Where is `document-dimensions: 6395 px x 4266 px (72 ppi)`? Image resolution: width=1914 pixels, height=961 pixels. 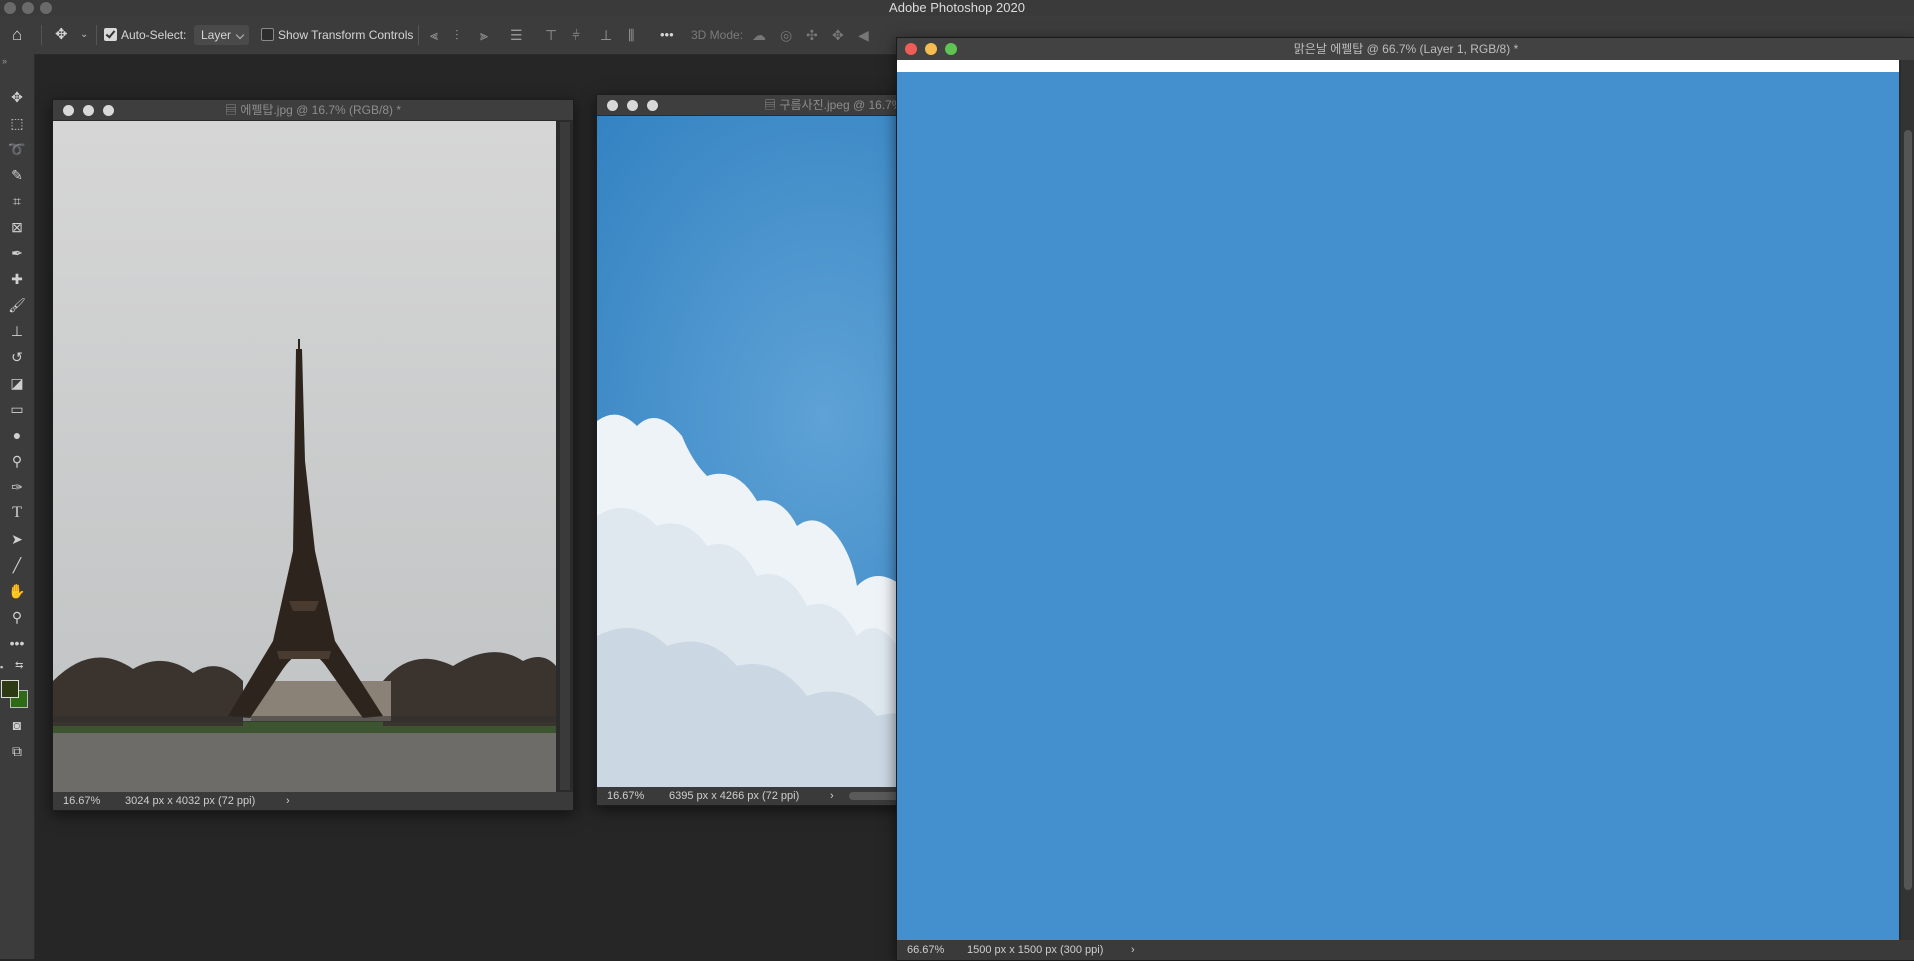
document-dimensions: 6395 px x 4266 px (72 ppi) is located at coordinates (734, 796).